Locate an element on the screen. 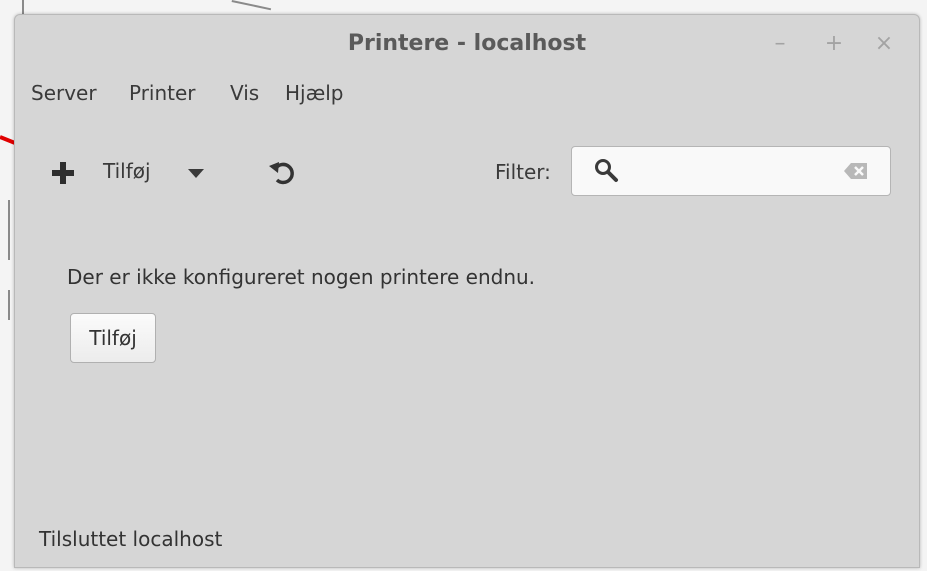 This screenshot has width=927, height=571. status-text: Tilsluttet localhost is located at coordinates (131, 539).